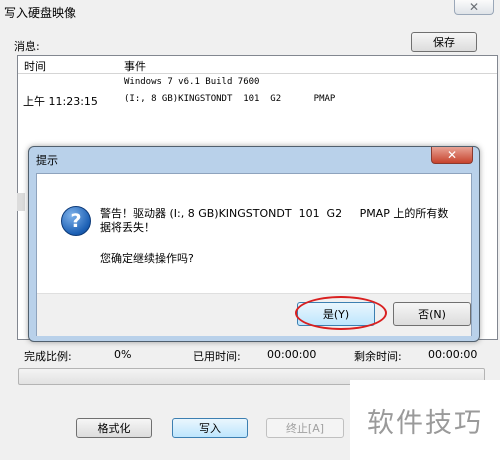 The width and height of the screenshot is (500, 460). Describe the element at coordinates (147, 258) in the screenshot. I see `confirm-question: 您确定继续操作吗?` at that location.